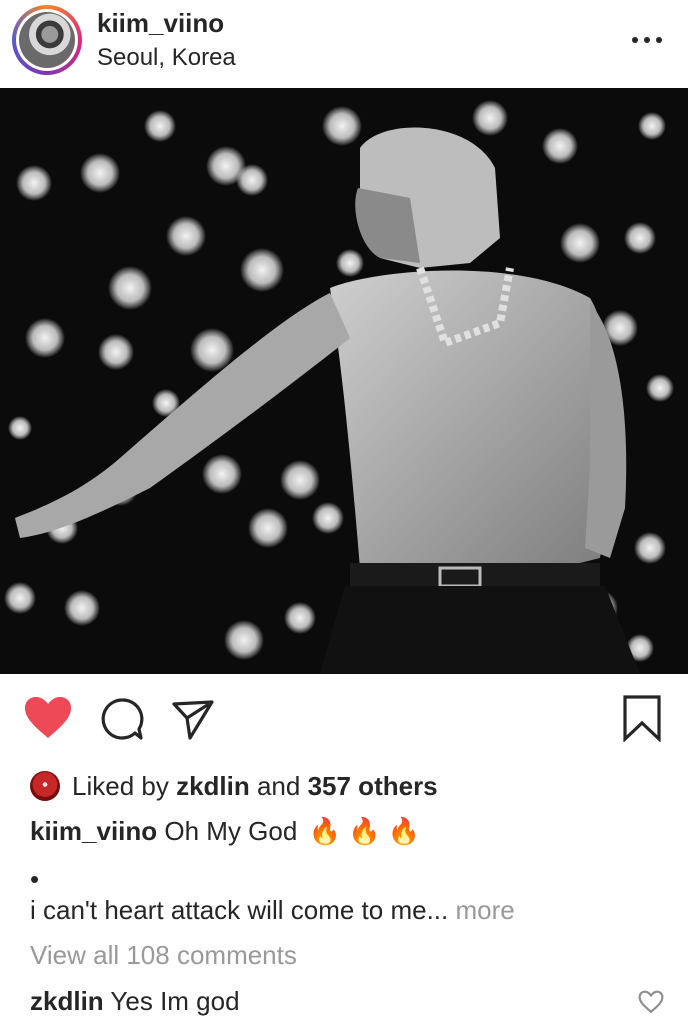 The image size is (688, 1024). Describe the element at coordinates (160, 23) in the screenshot. I see `post-username: kiim_viino` at that location.